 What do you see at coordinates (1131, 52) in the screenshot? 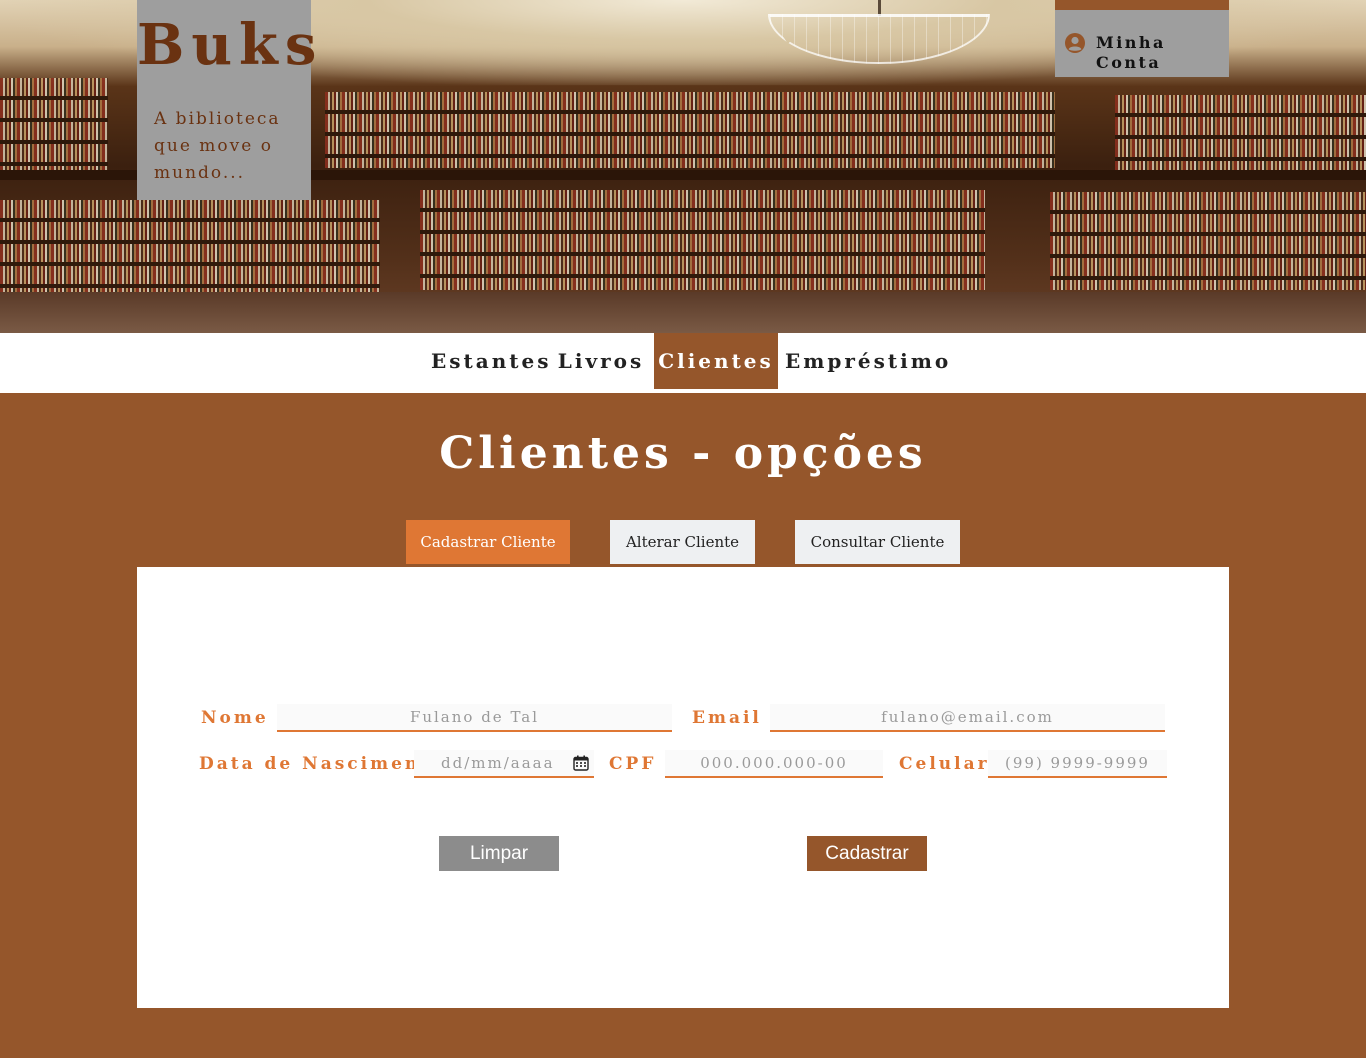
I see `account-label: Minha Conta` at bounding box center [1131, 52].